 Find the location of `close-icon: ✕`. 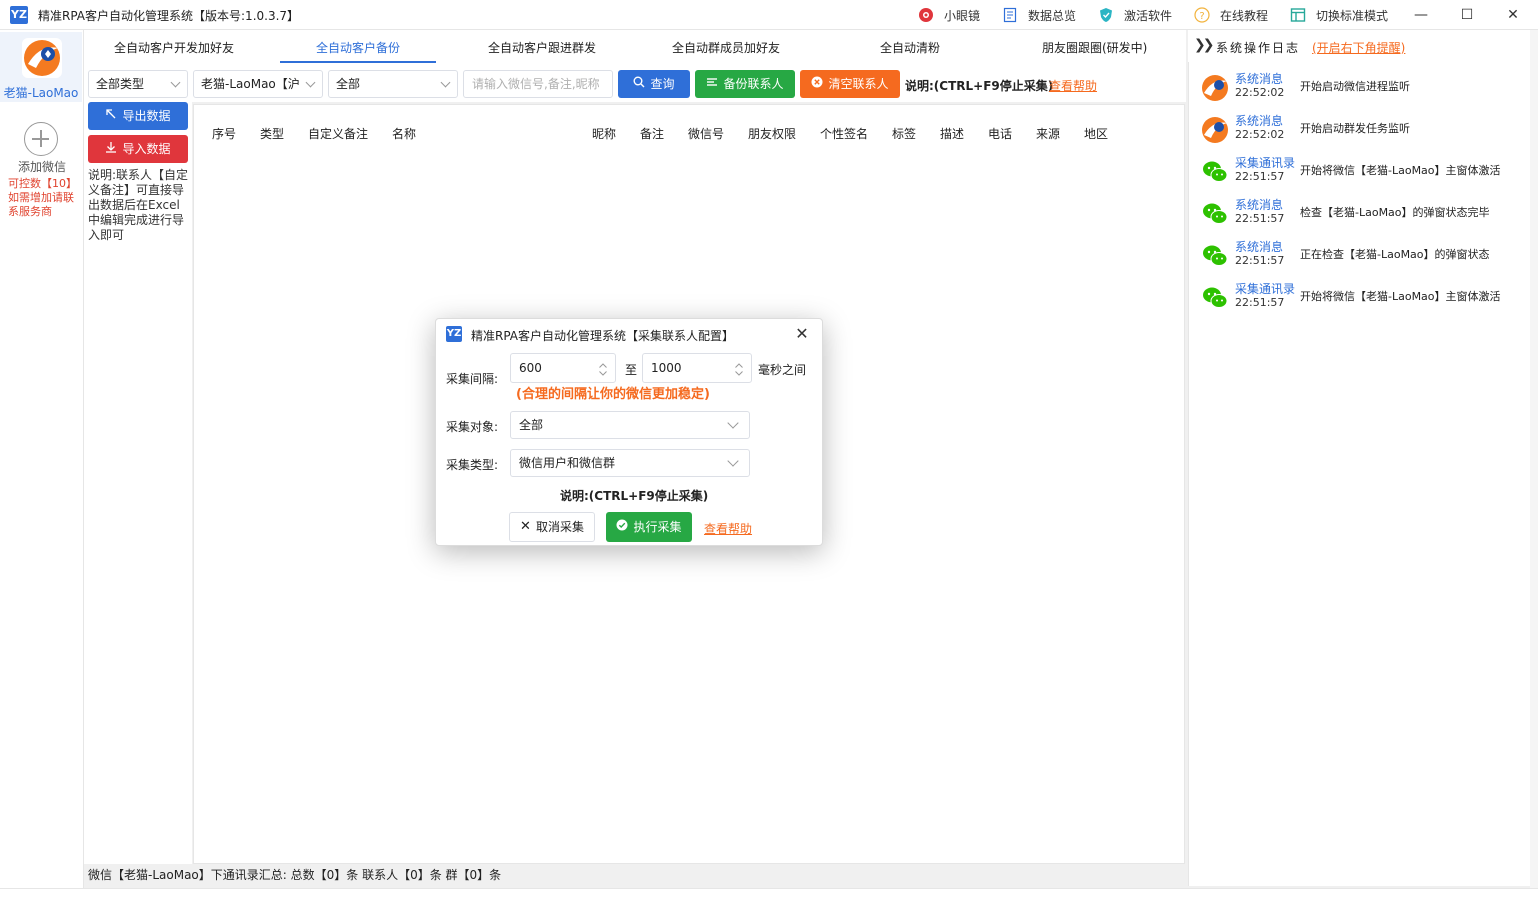

close-icon: ✕ is located at coordinates (525, 526).